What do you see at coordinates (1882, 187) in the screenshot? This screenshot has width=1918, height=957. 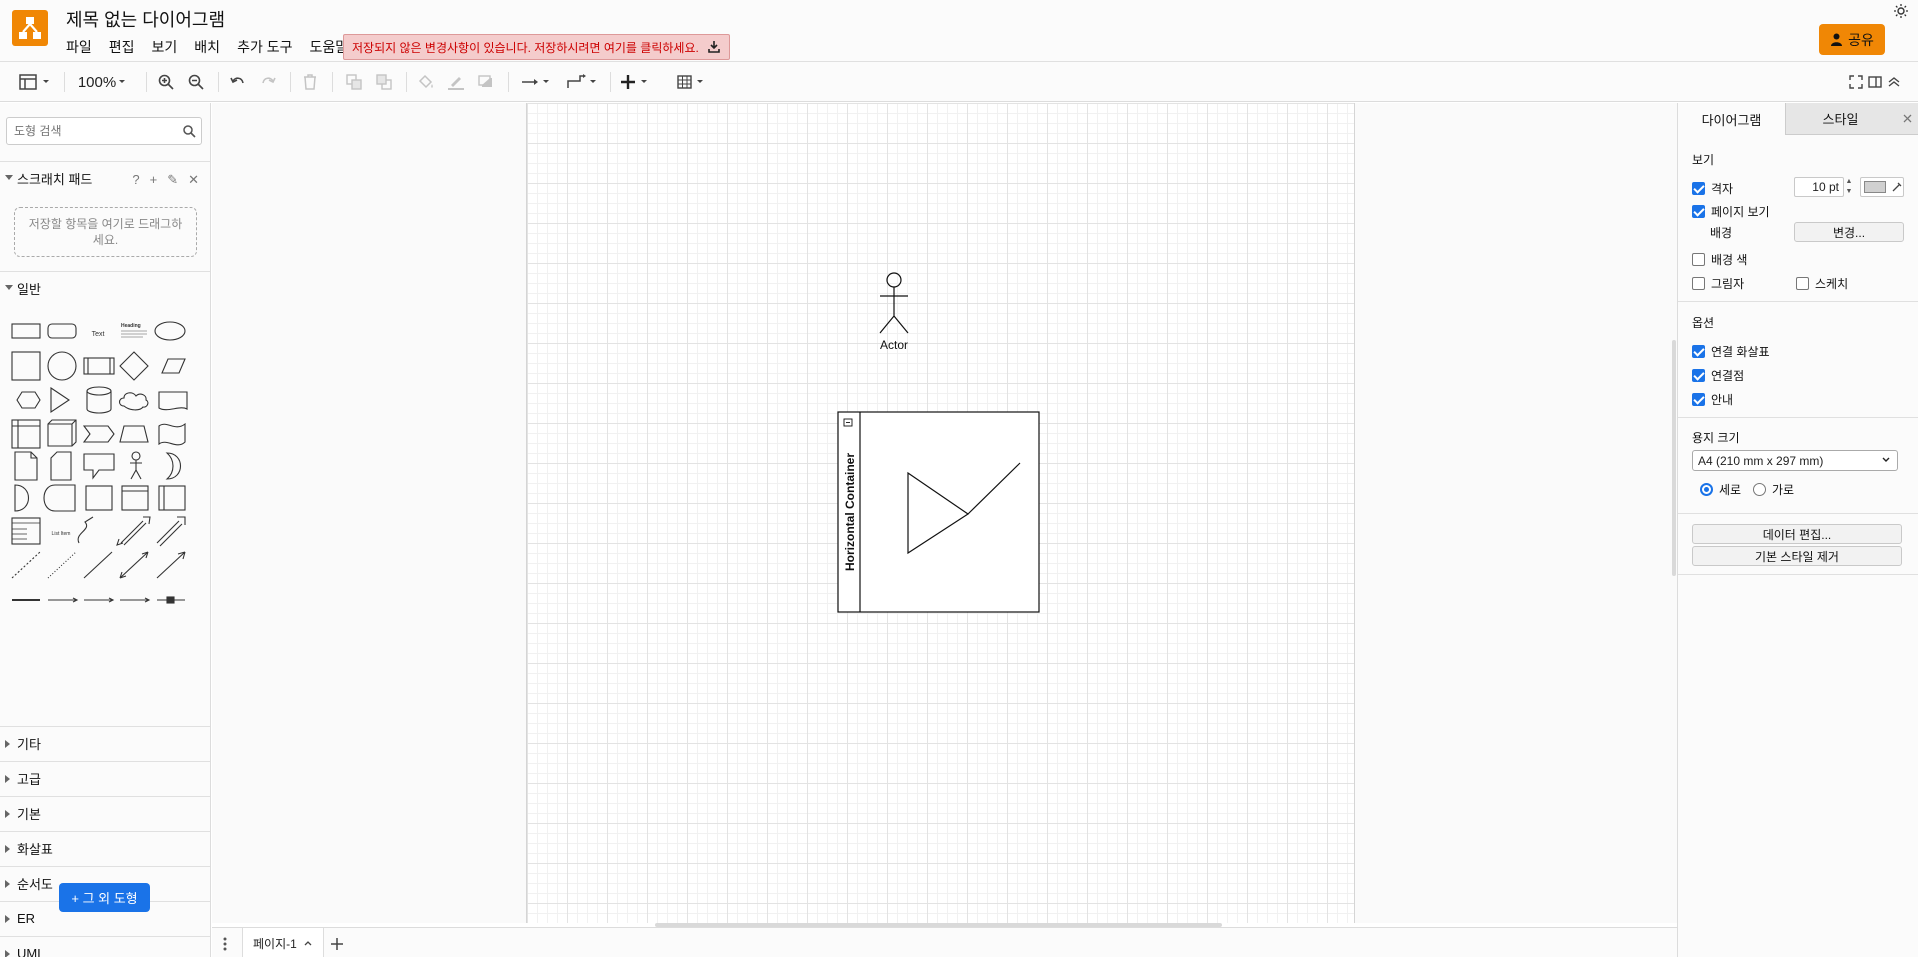 I see `grid-color-picker` at bounding box center [1882, 187].